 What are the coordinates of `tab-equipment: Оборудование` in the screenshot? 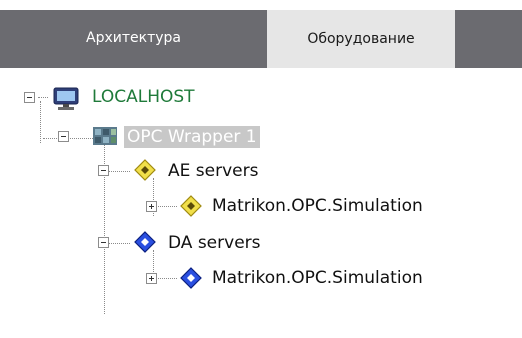 It's located at (361, 39).